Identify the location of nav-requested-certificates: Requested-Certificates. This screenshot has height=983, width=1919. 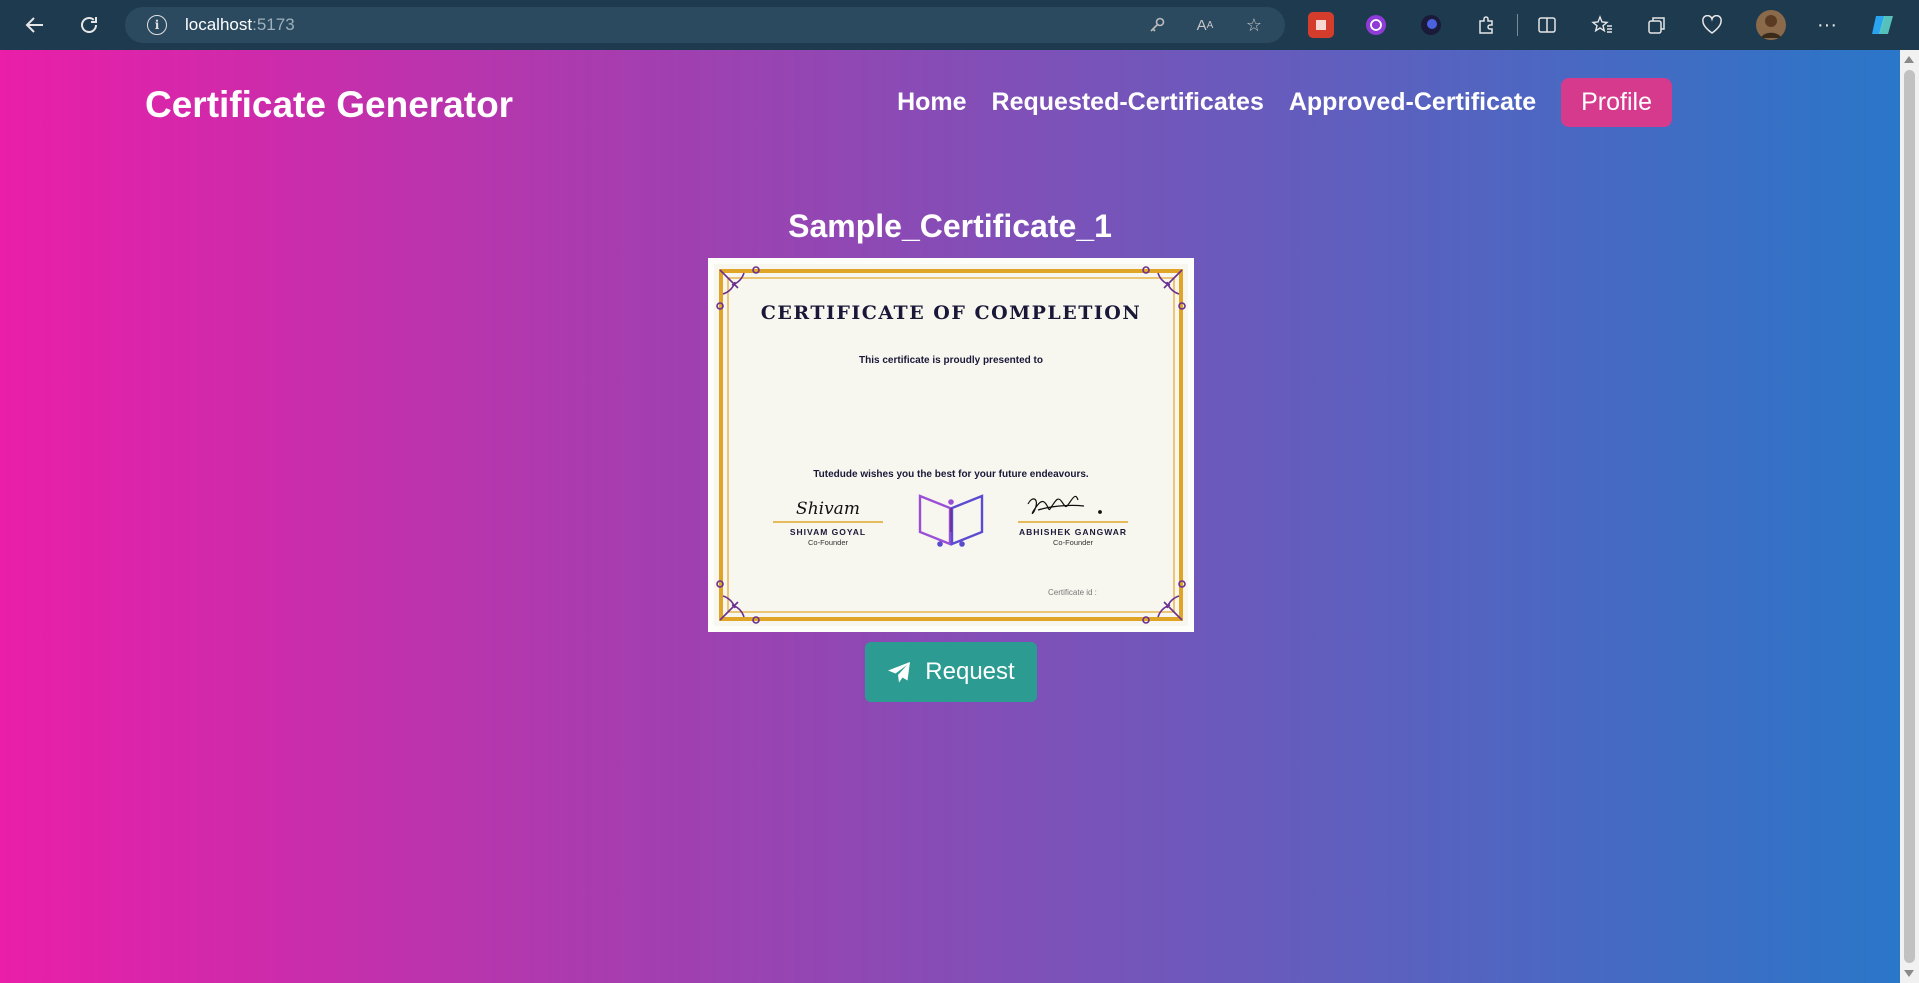
(1128, 102).